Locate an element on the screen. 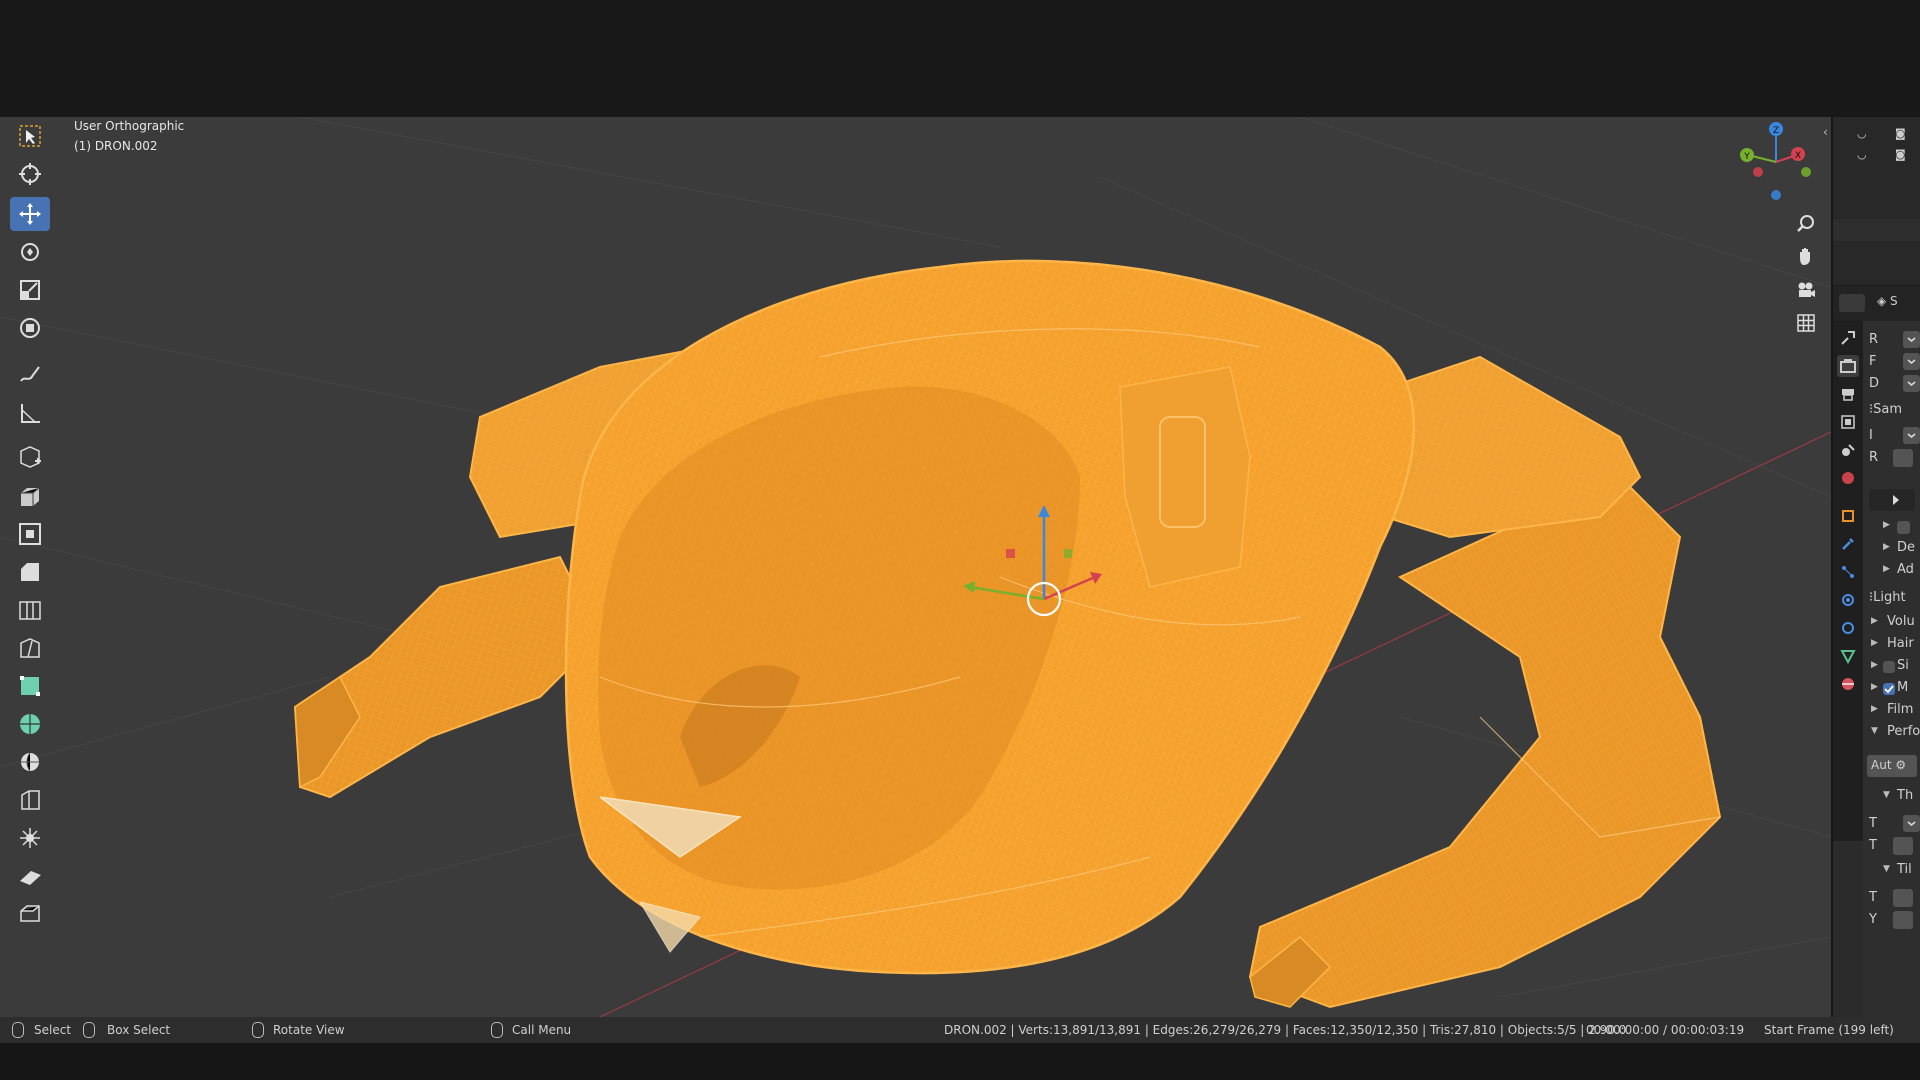  cursor-icon is located at coordinates (30, 174).